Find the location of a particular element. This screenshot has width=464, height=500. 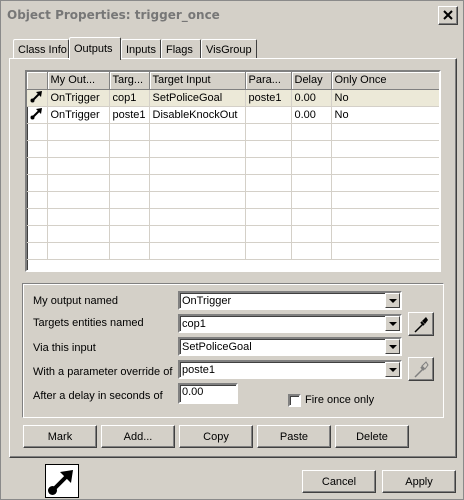

tab-label: Inputs is located at coordinates (141, 50).